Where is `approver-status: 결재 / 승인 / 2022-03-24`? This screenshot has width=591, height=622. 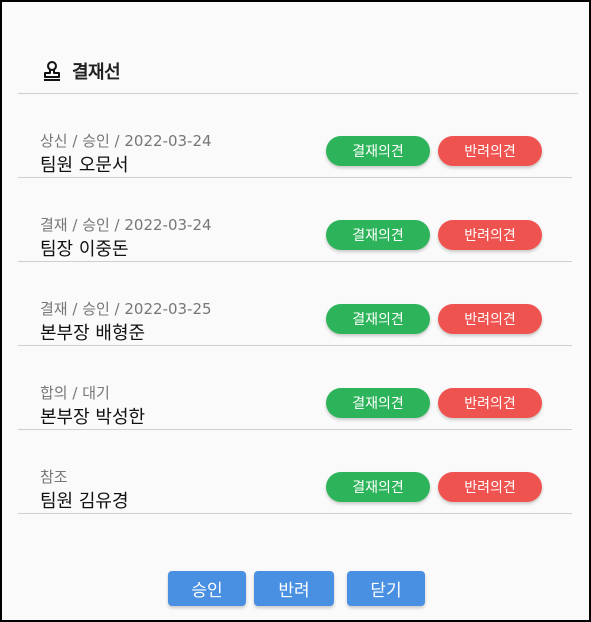
approver-status: 결재 / 승인 / 2022-03-24 is located at coordinates (126, 225).